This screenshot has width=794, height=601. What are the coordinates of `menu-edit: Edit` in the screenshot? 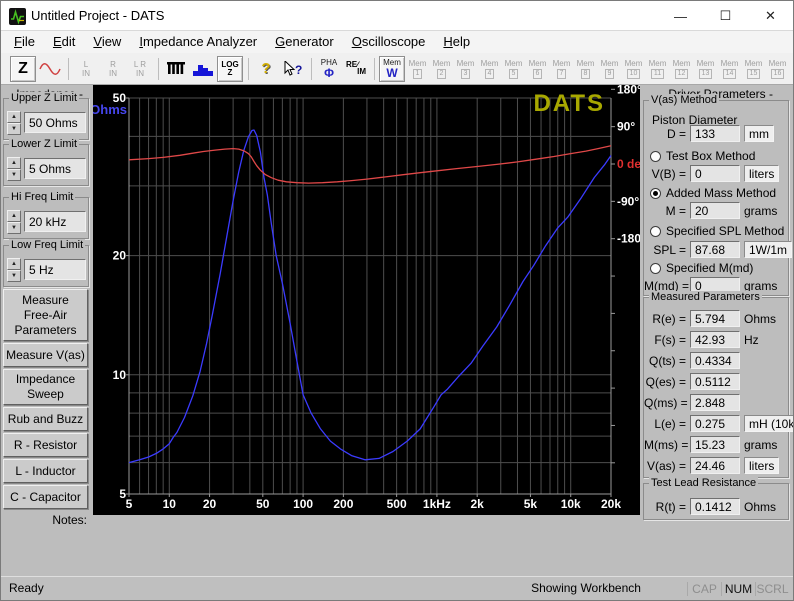 It's located at (64, 42).